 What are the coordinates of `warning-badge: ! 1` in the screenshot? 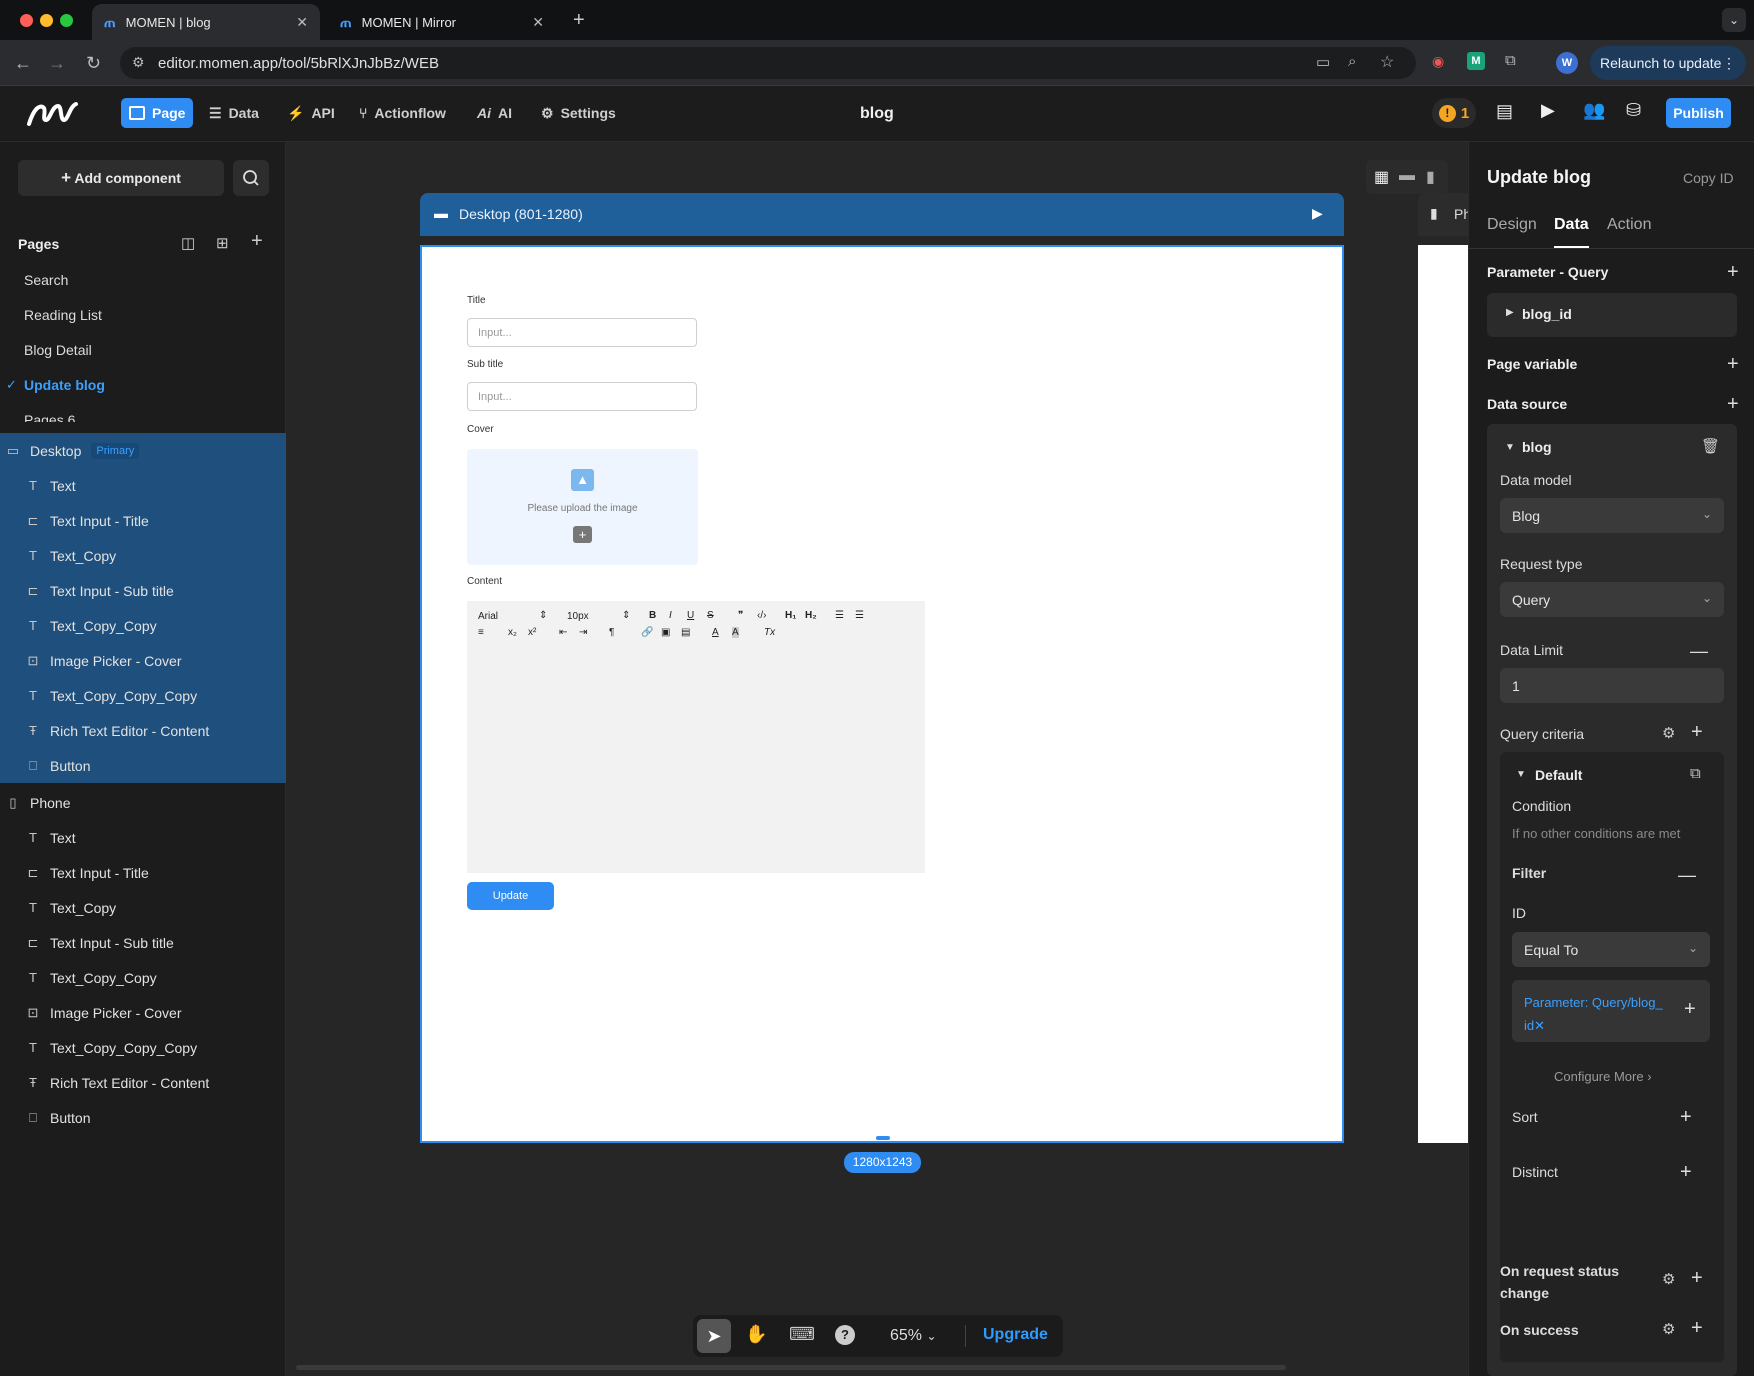 It's located at (1454, 113).